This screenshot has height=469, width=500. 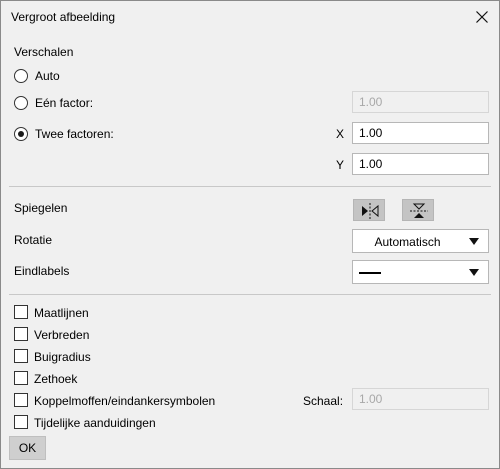 I want to click on mirror-vertical-button, so click(x=418, y=210).